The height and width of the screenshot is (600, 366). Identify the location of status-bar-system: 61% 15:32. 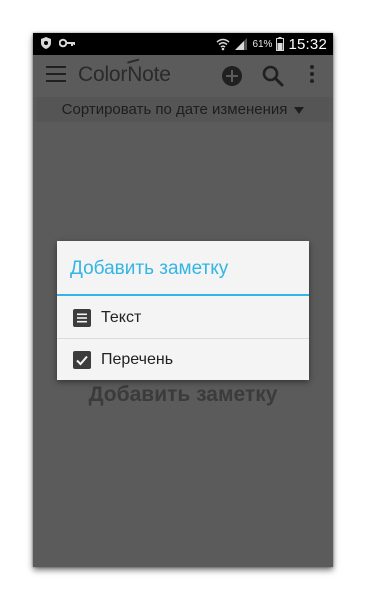
(271, 44).